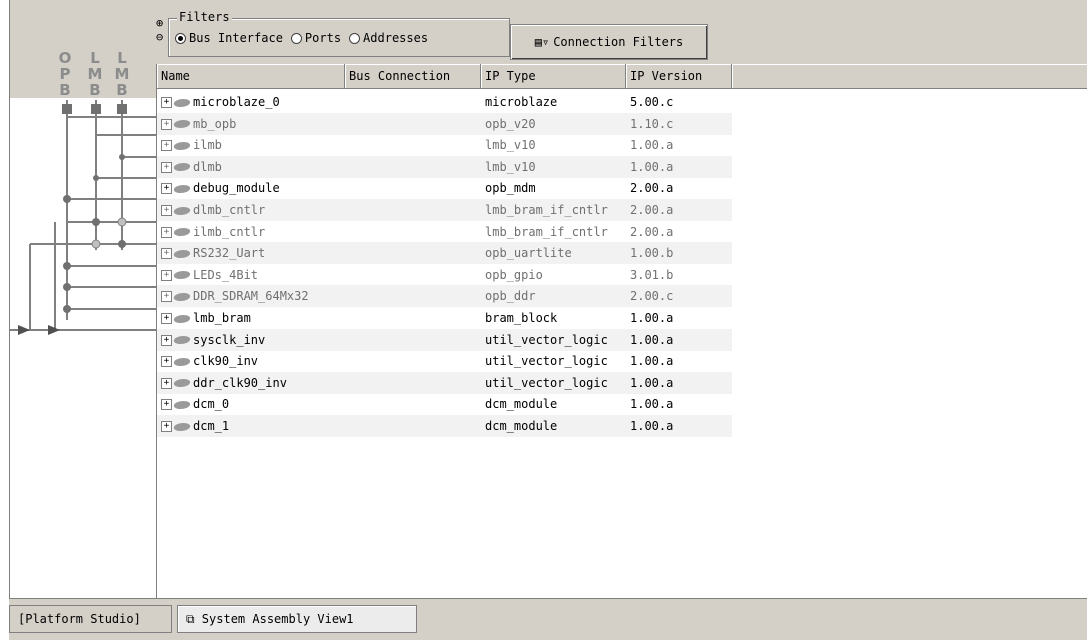 This screenshot has width=1087, height=640. Describe the element at coordinates (652, 210) in the screenshot. I see `cell-version: 2.00.a` at that location.